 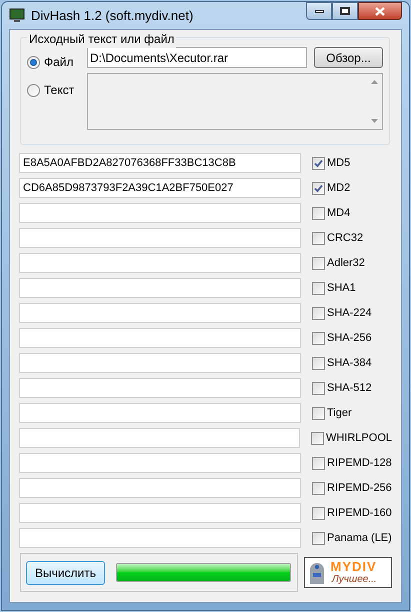 I want to click on checkbox-label: SHA1, so click(x=341, y=288).